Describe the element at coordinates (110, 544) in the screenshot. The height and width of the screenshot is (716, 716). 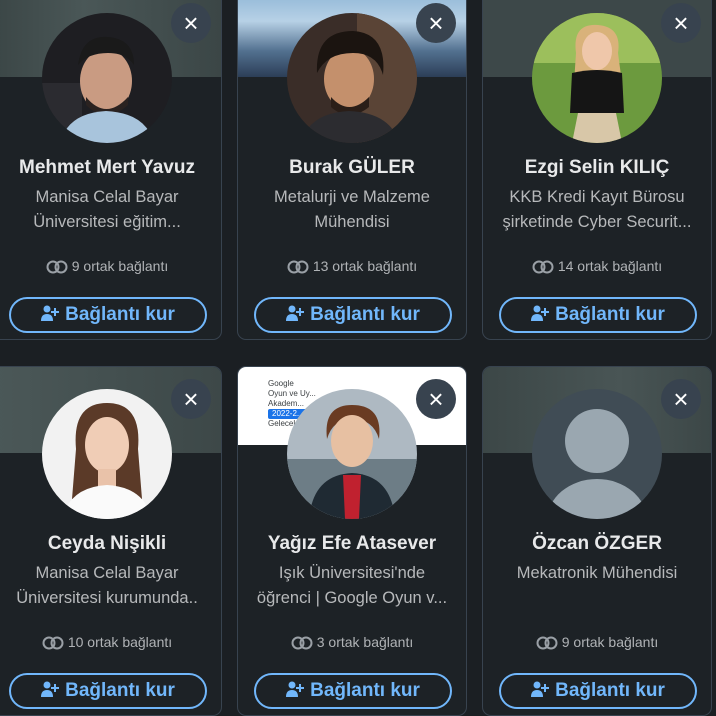
I see `person-name: Ceyda Nişikli` at that location.